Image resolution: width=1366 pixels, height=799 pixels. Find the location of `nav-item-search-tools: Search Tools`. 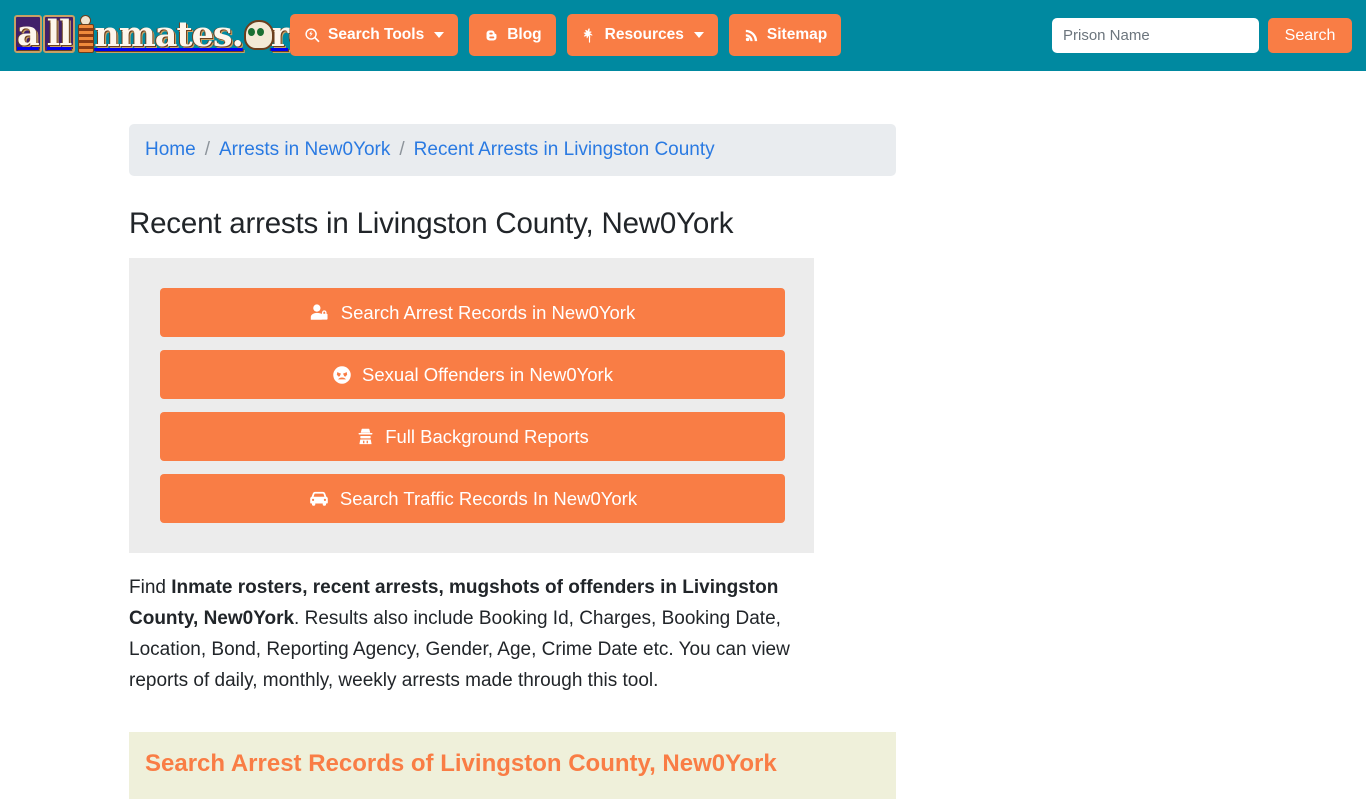

nav-item-search-tools: Search Tools is located at coordinates (374, 35).